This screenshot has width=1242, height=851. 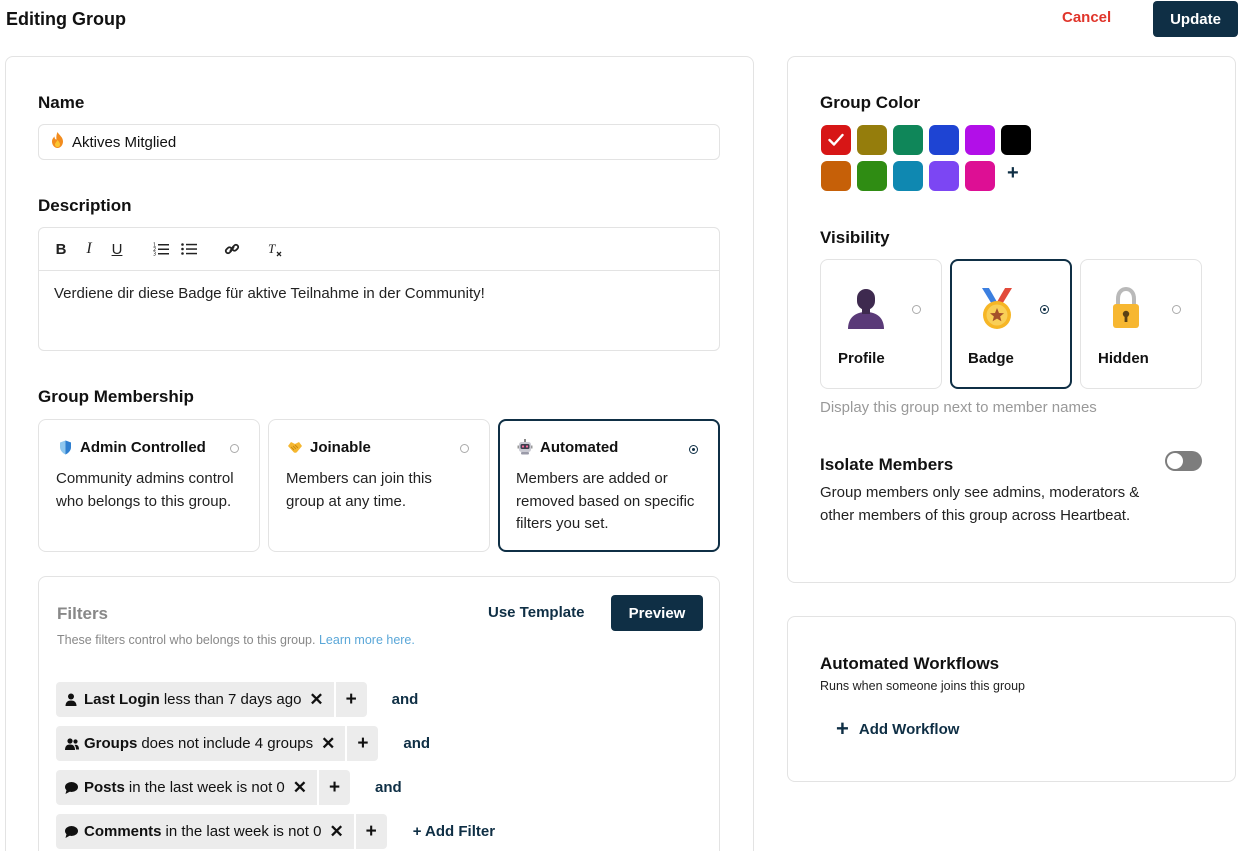 I want to click on visibility-option-badge: Badge, so click(x=1011, y=324).